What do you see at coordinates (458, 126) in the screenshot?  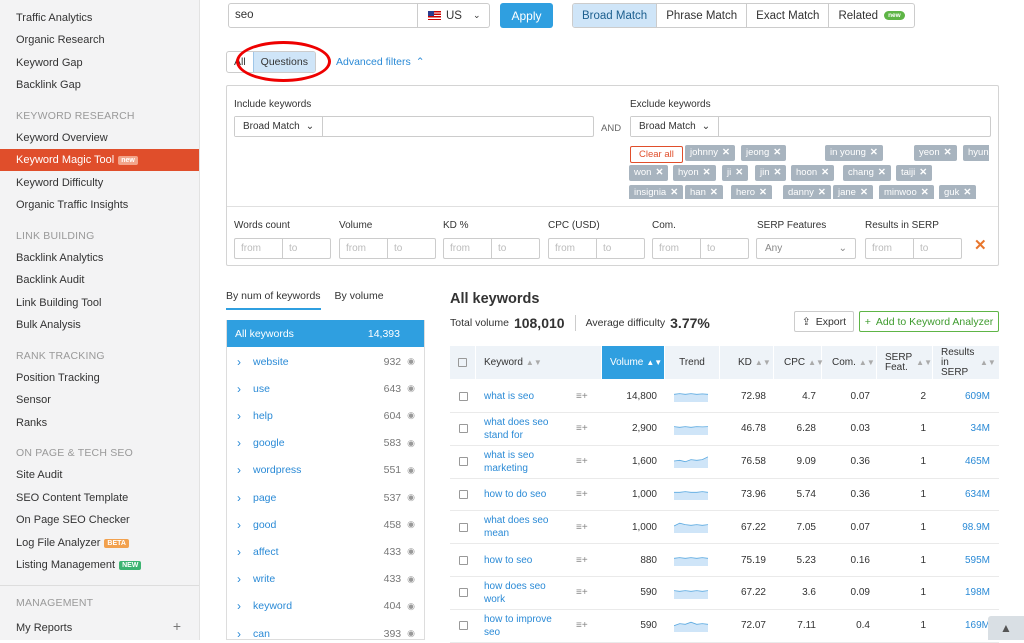 I see `include-keywords-input` at bounding box center [458, 126].